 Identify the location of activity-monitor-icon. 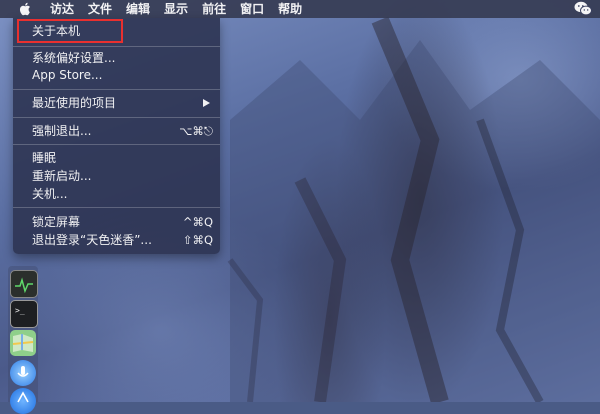
(24, 284).